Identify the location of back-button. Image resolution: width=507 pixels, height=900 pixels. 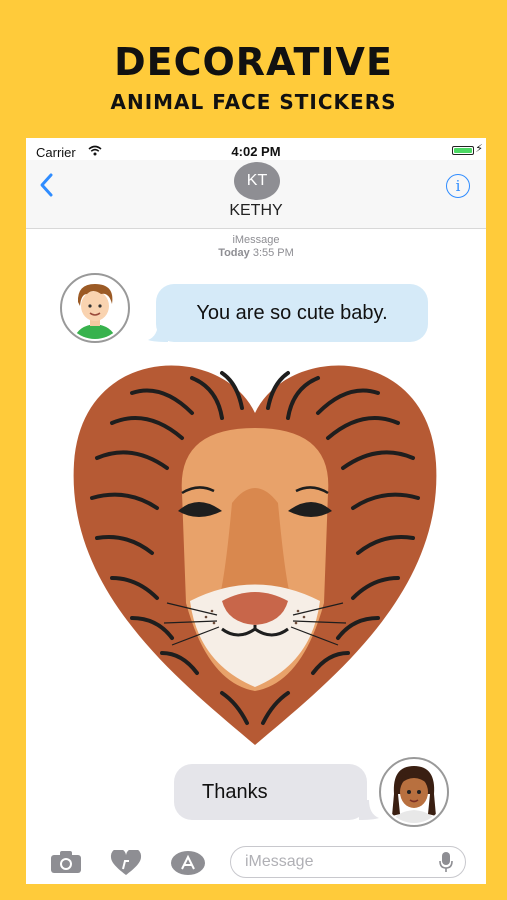
(50, 187).